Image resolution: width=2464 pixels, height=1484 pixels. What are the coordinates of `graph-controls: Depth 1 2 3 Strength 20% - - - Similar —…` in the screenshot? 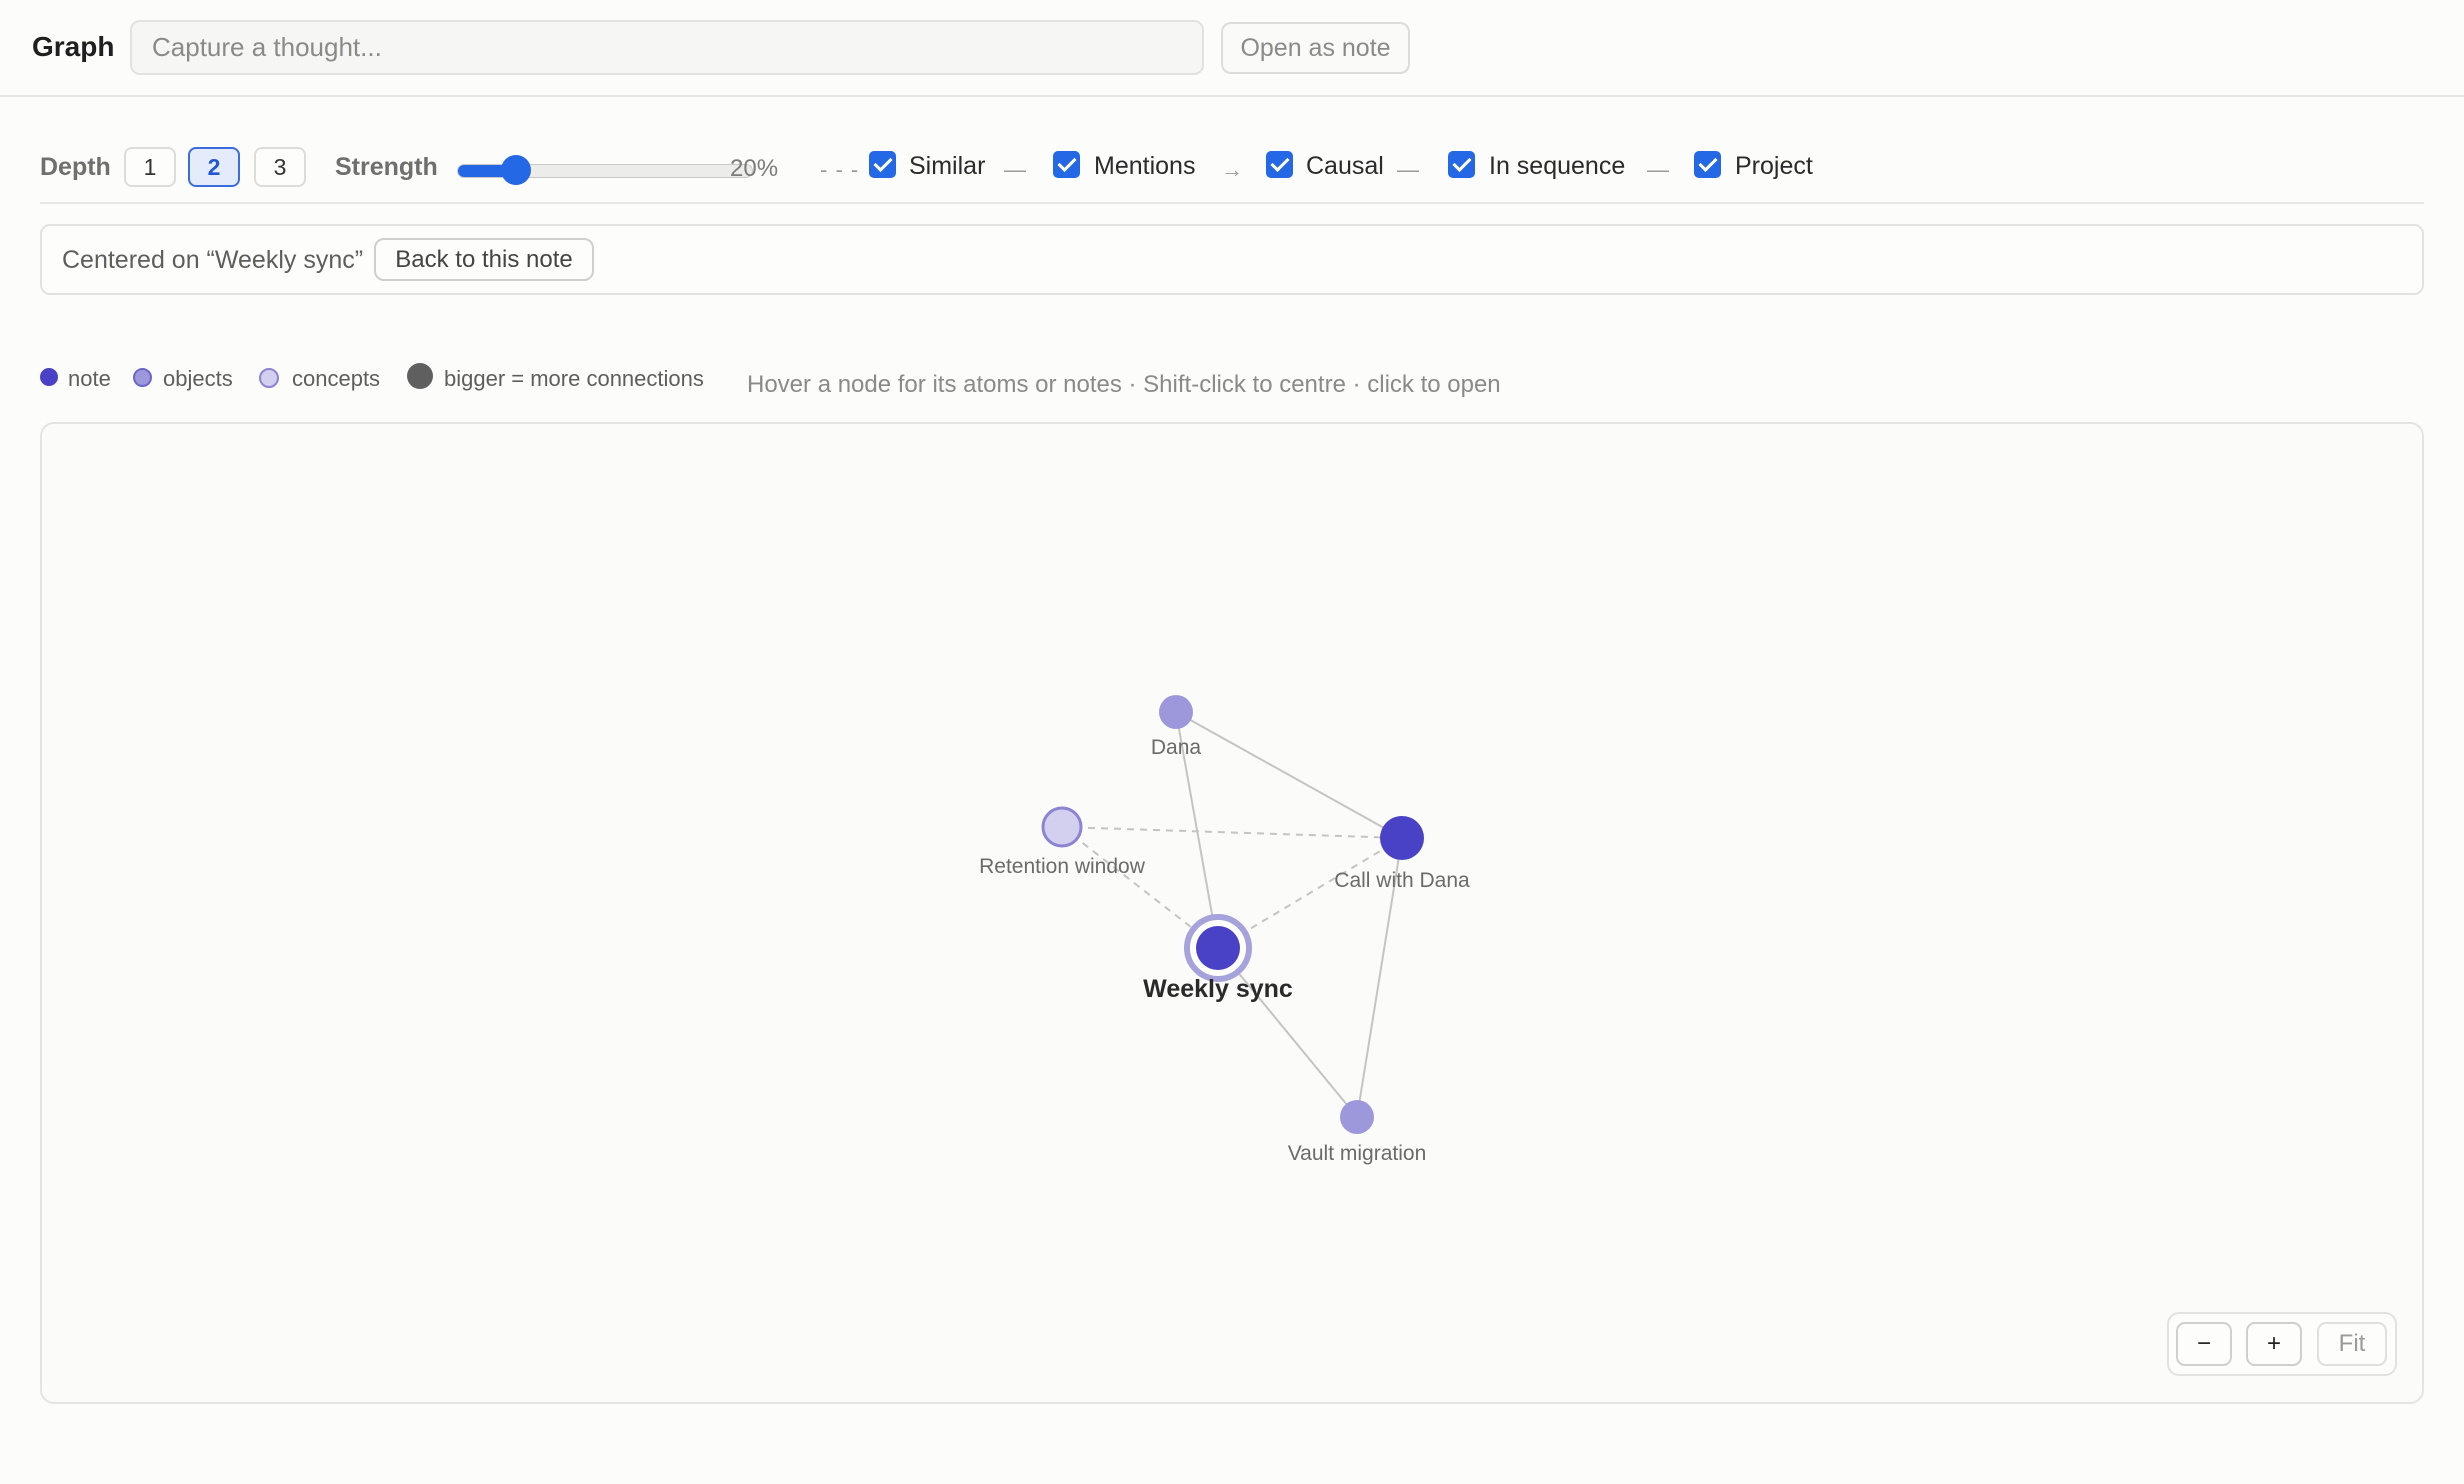 It's located at (1232, 172).